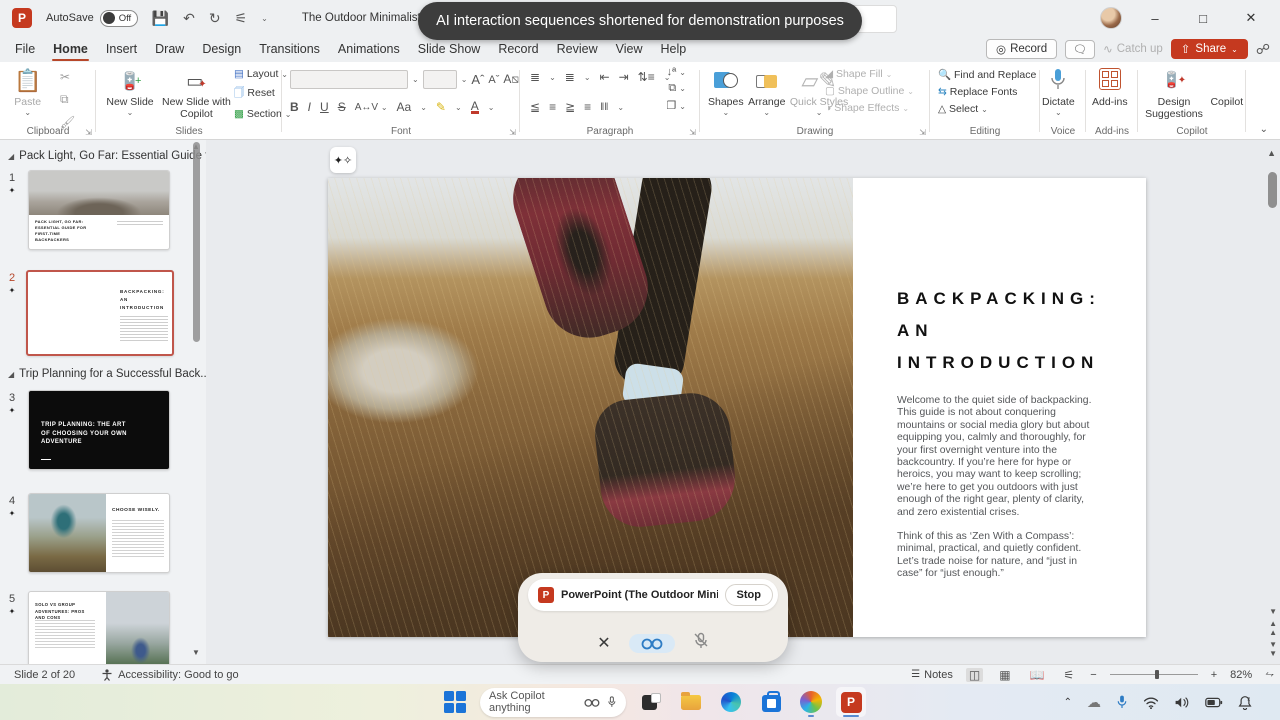 Image resolution: width=1280 pixels, height=720 pixels. I want to click on zoom-slider-thumb, so click(1157, 674).